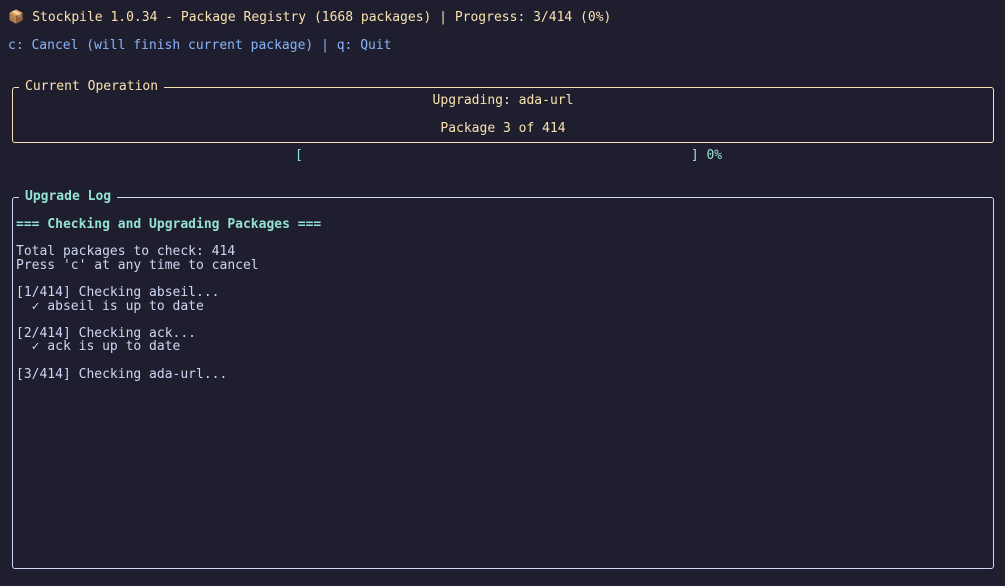  I want to click on log-total: Total packages to check: 414, so click(126, 252).